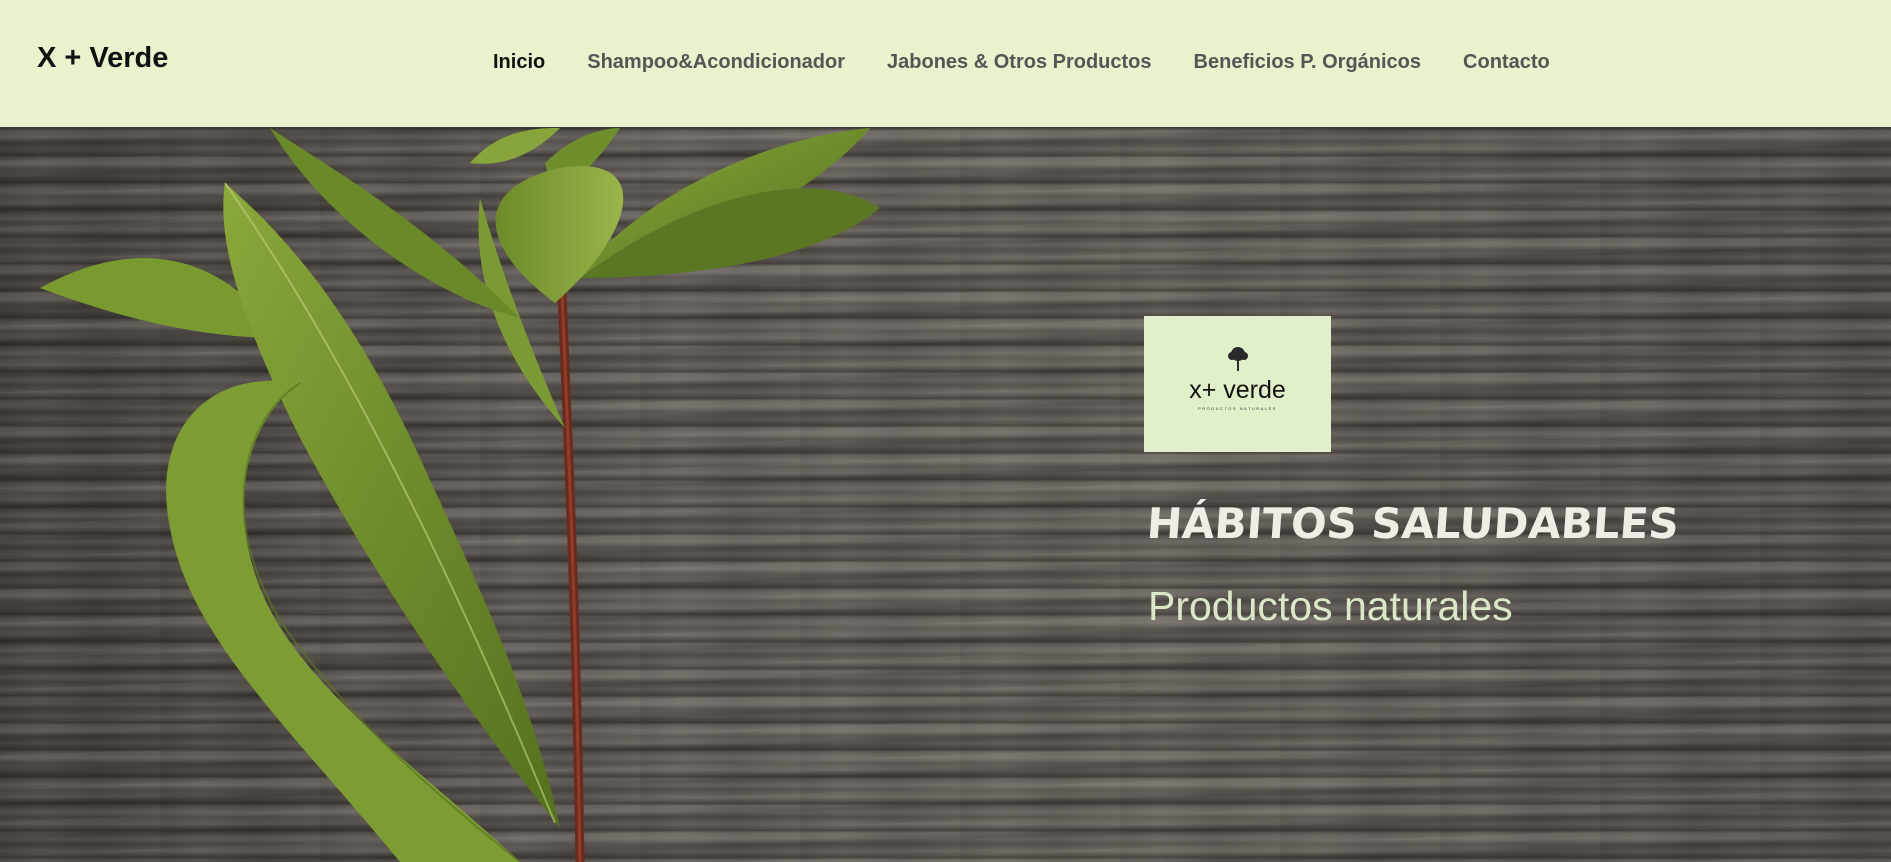 This screenshot has height=862, width=1891. What do you see at coordinates (1019, 62) in the screenshot?
I see `nav-item-jabones-otros-productos: Jabones & Otros Productos` at bounding box center [1019, 62].